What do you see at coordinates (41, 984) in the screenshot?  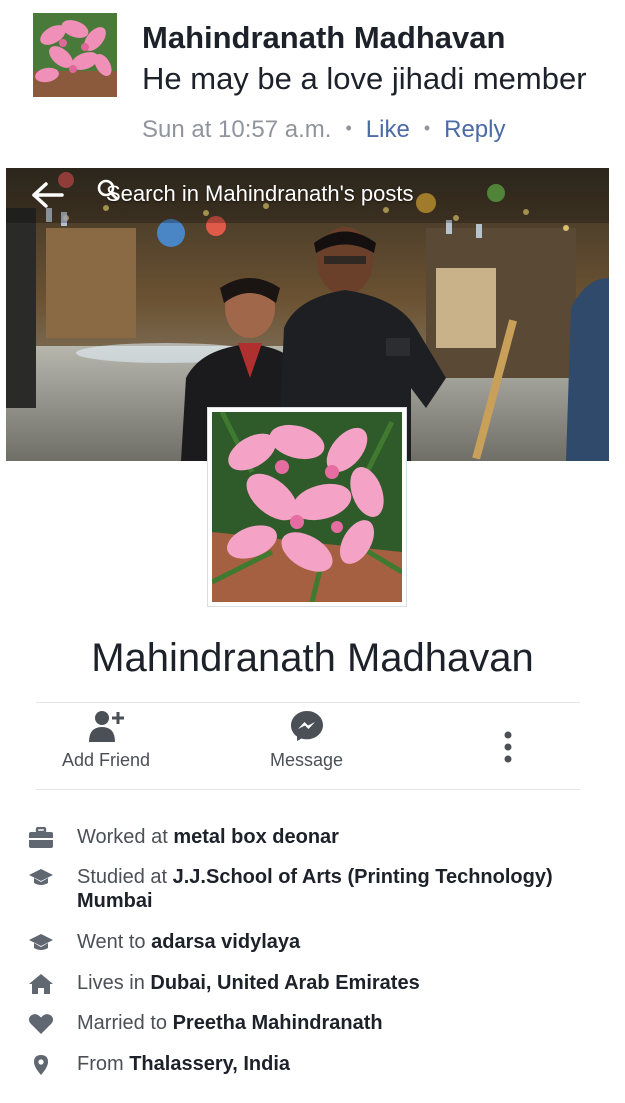 I see `home-icon` at bounding box center [41, 984].